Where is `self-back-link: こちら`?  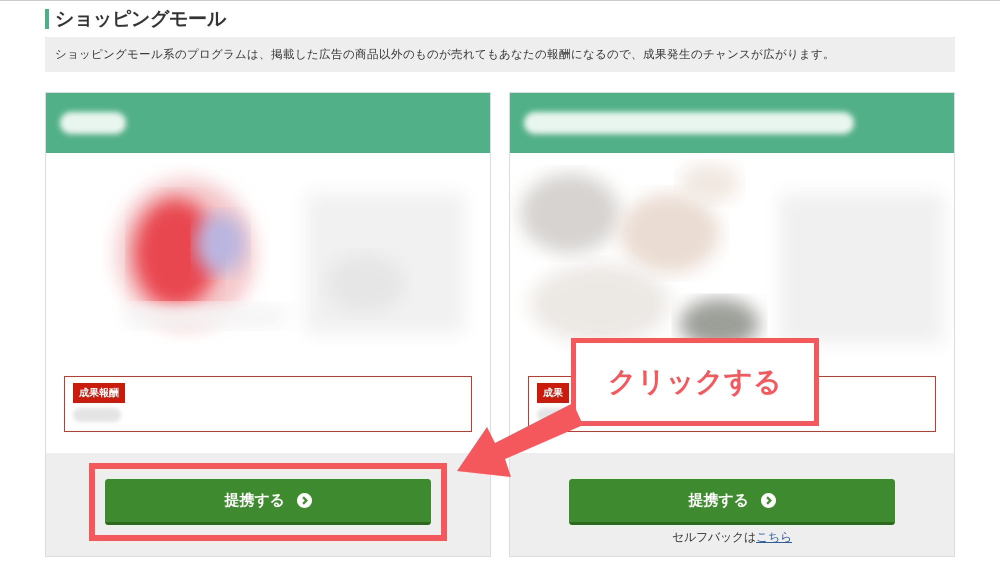 self-back-link: こちら is located at coordinates (774, 537).